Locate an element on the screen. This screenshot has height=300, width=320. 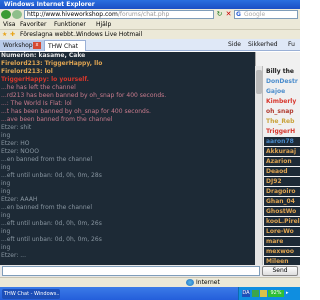
user-list-item: Azarion is located at coordinates (282, 161).